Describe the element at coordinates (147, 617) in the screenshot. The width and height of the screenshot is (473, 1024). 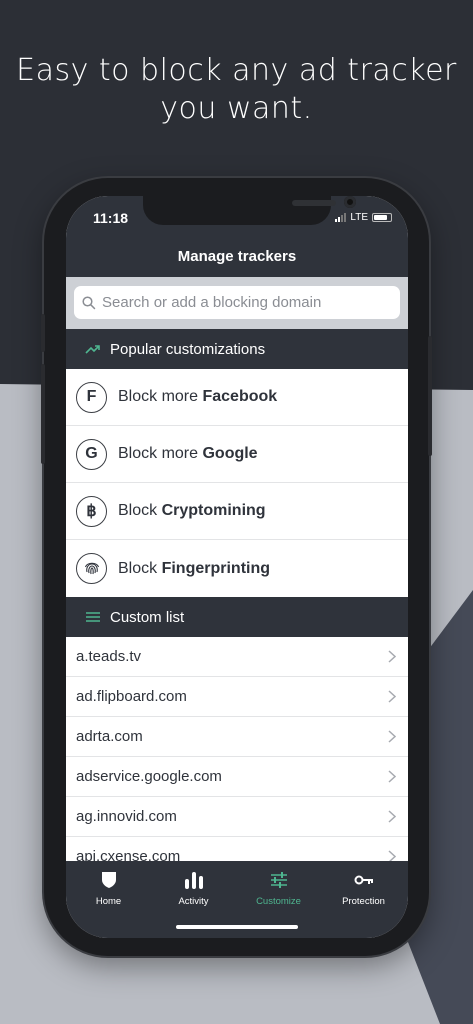
I see `custom-list-label: Custom list` at that location.